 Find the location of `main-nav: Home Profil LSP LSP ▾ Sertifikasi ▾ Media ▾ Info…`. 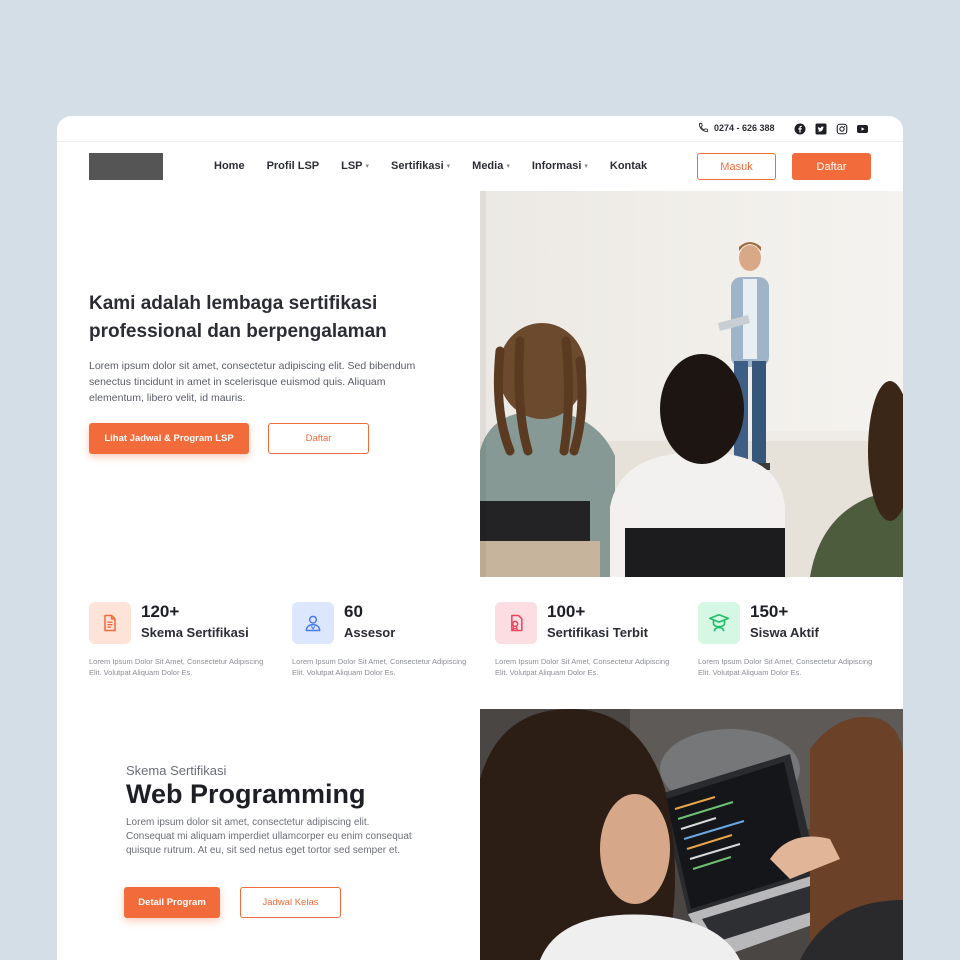

main-nav: Home Profil LSP LSP ▾ Sertifikasi ▾ Media ▾ Info… is located at coordinates (480, 167).